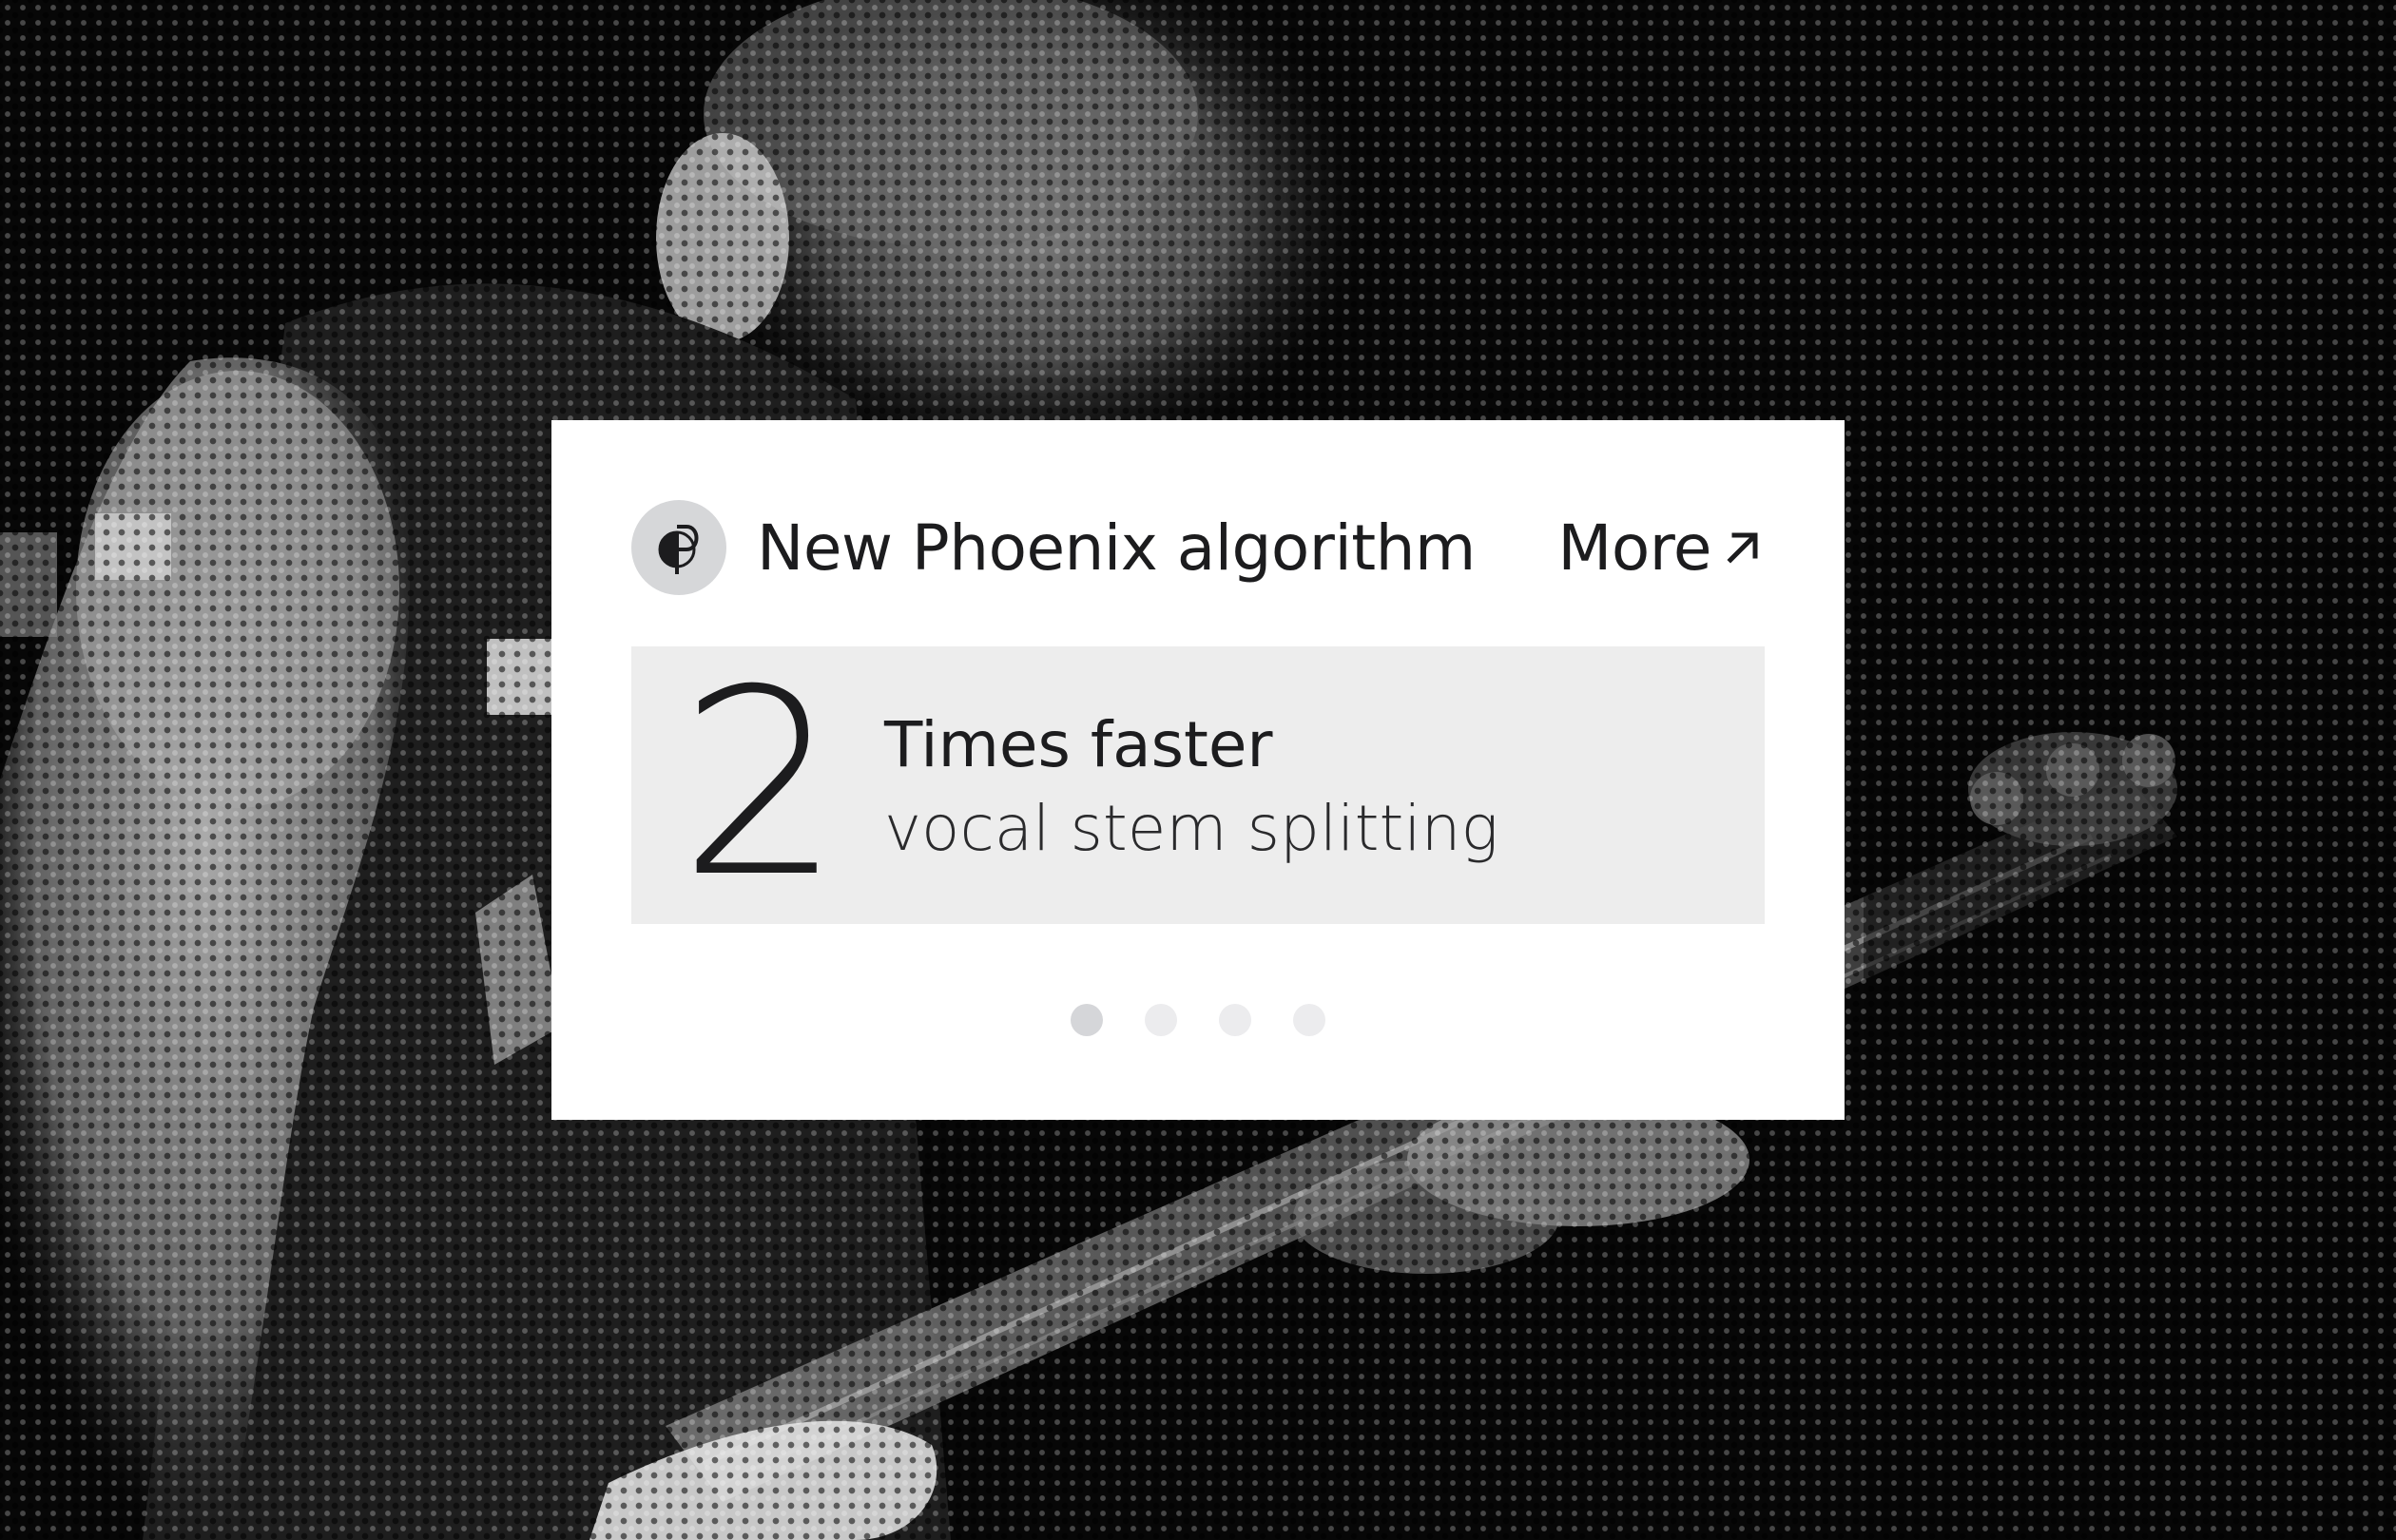 The height and width of the screenshot is (1540, 2396). What do you see at coordinates (1743, 547) in the screenshot?
I see `arrow-up-right-icon` at bounding box center [1743, 547].